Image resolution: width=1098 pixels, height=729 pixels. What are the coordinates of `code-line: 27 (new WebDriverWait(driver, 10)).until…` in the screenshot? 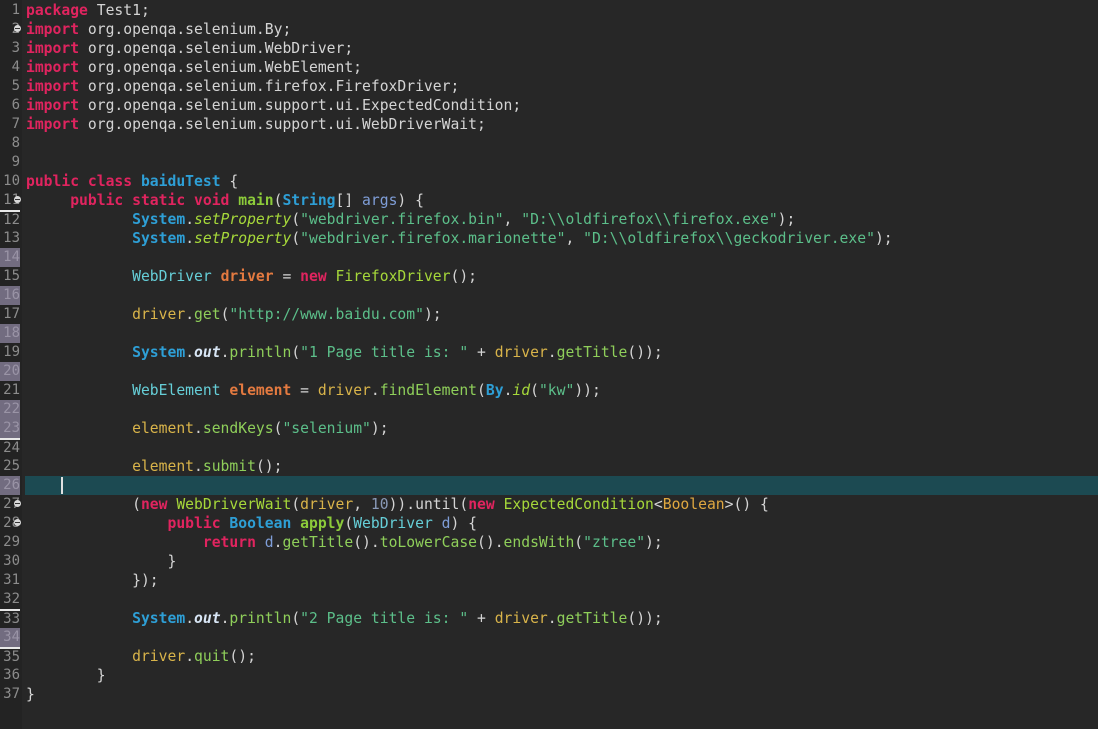 It's located at (549, 504).